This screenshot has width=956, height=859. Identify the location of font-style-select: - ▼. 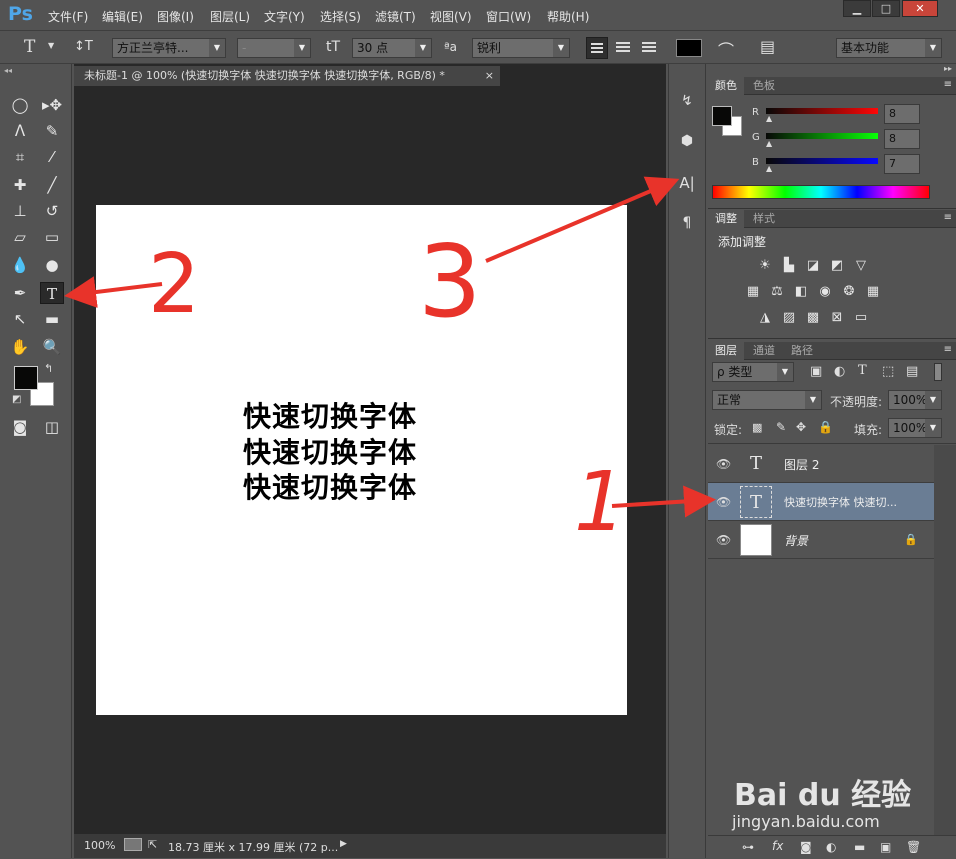
(274, 48).